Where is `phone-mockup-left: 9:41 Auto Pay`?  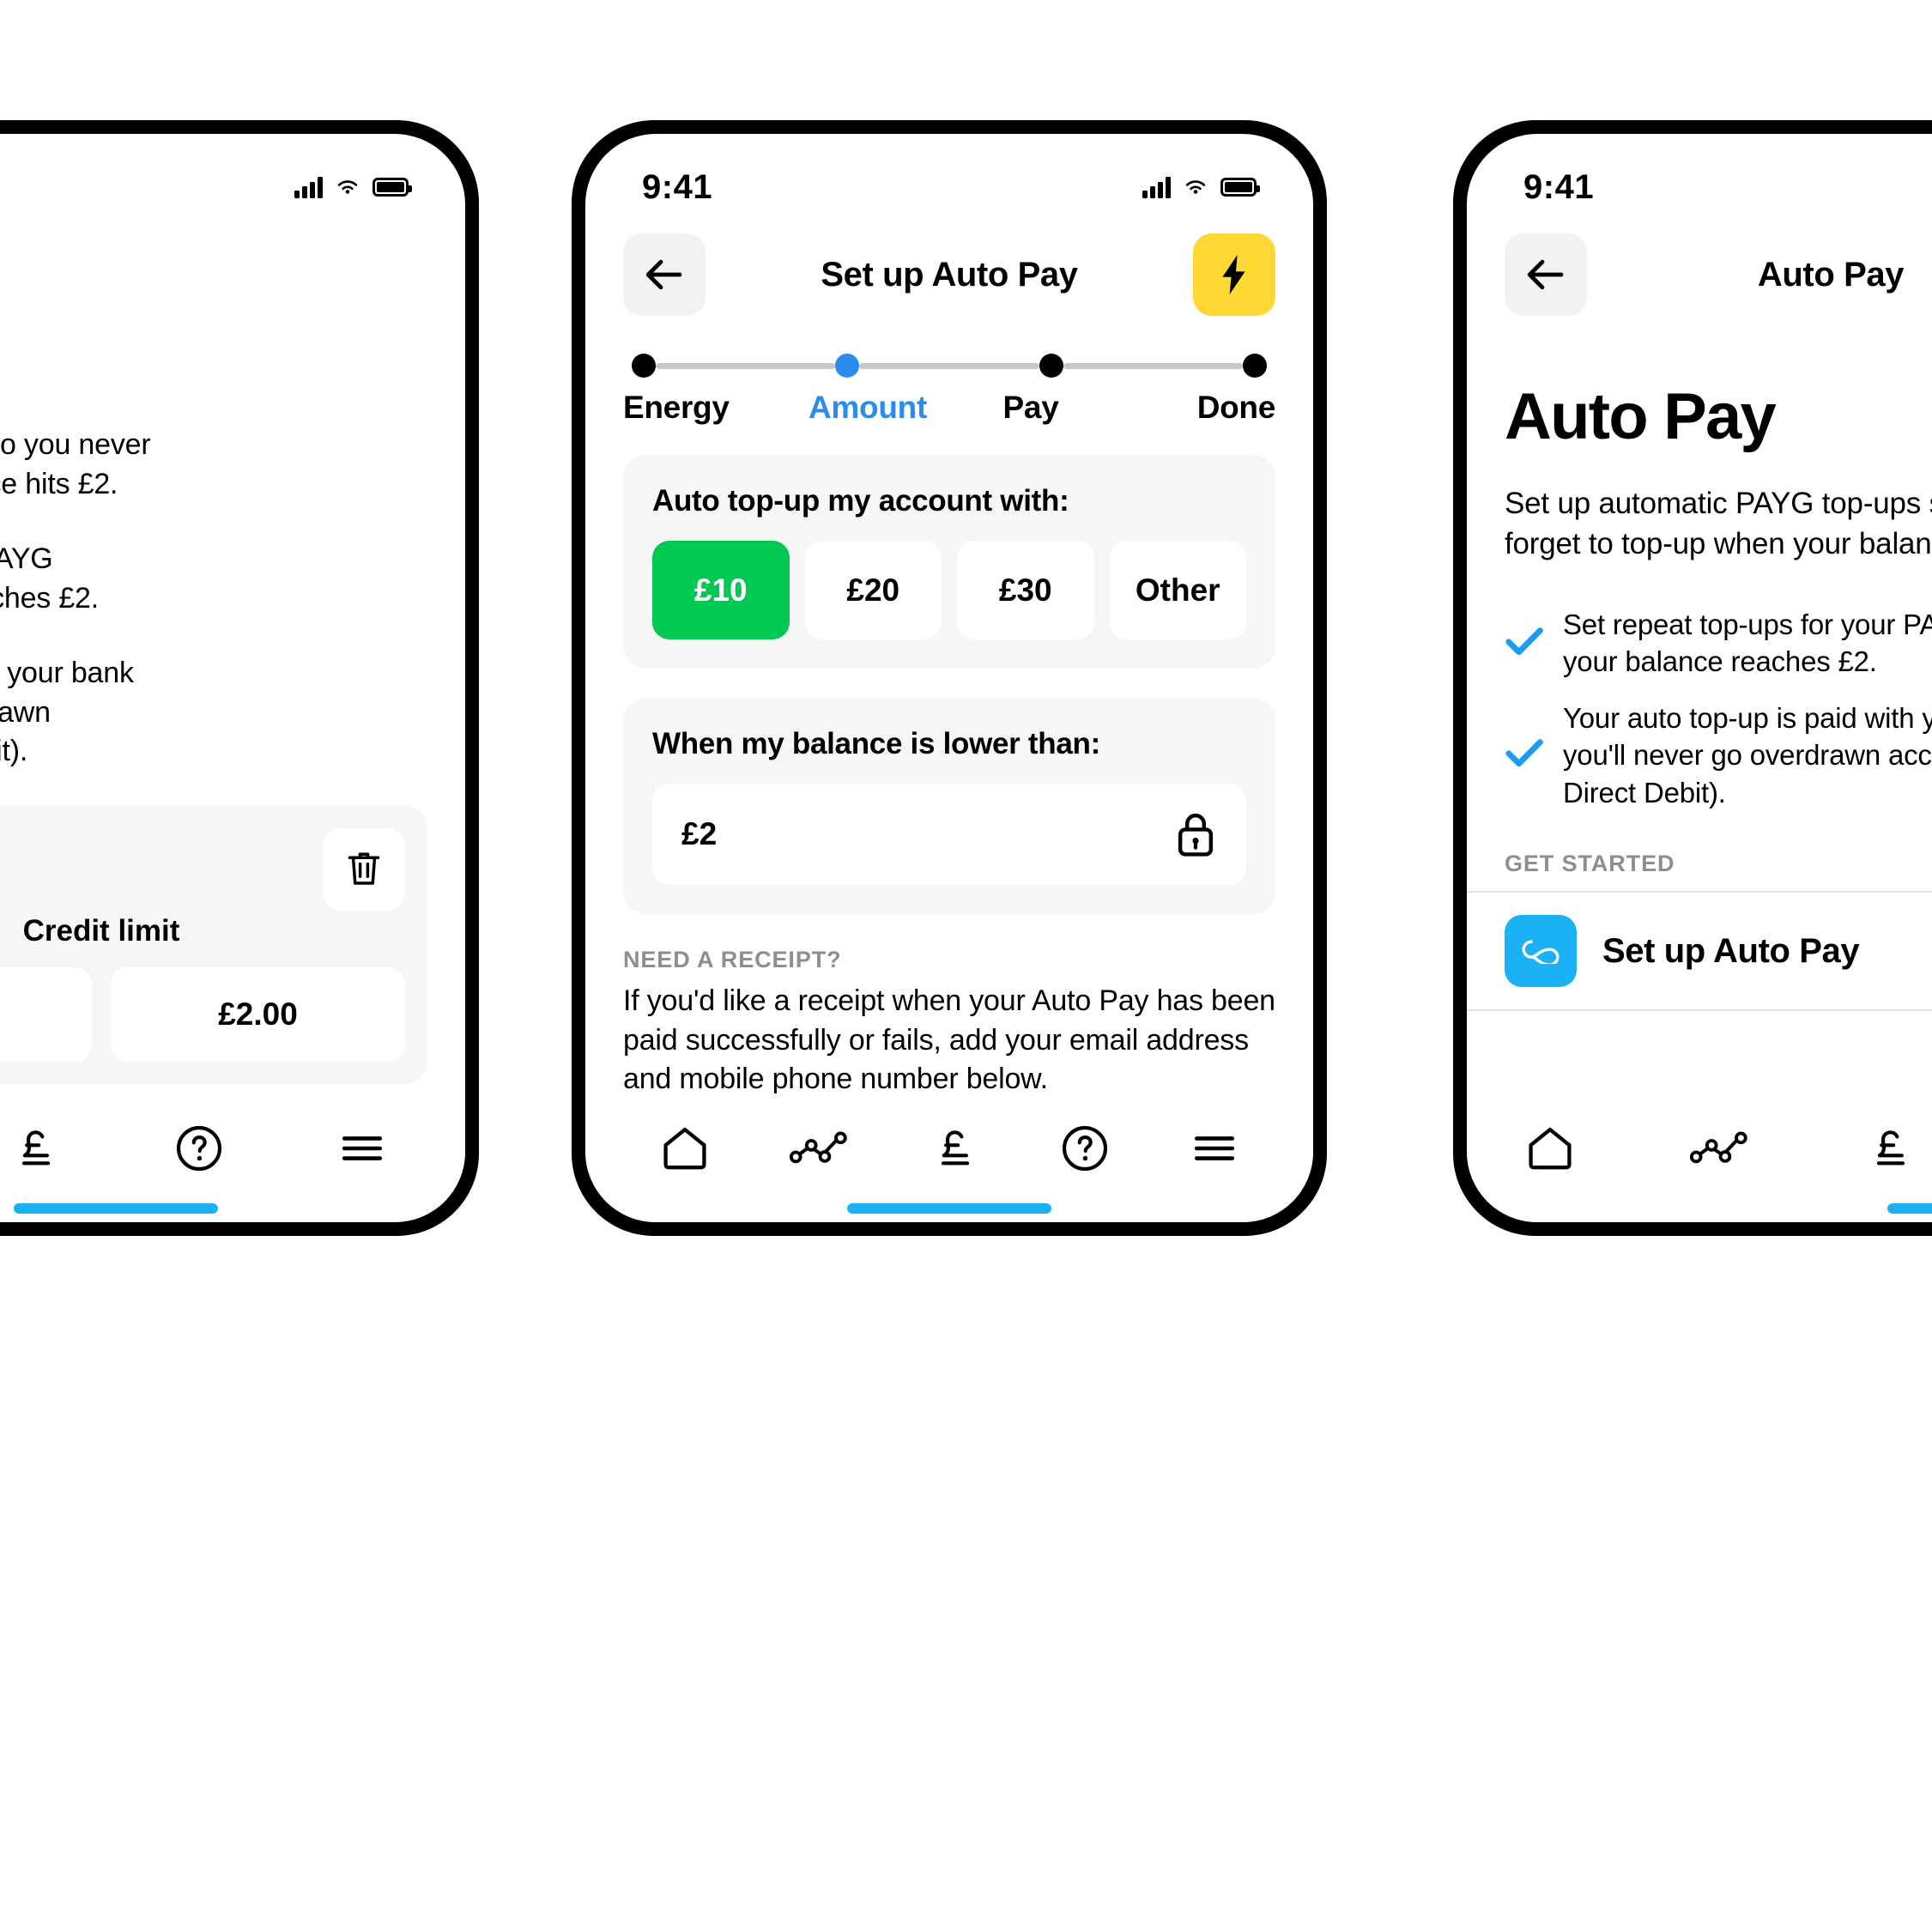 phone-mockup-left: 9:41 Auto Pay is located at coordinates (239, 678).